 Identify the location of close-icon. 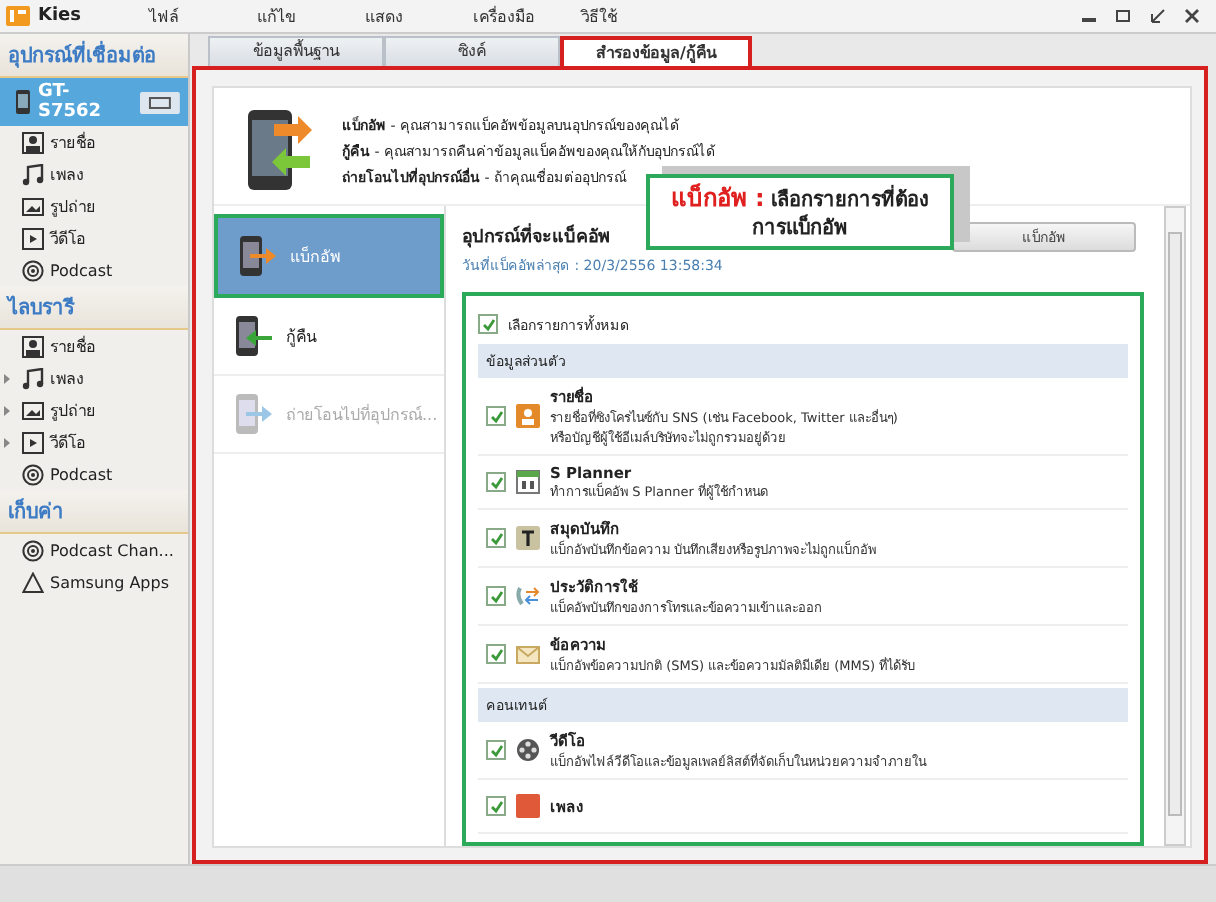
(1192, 16).